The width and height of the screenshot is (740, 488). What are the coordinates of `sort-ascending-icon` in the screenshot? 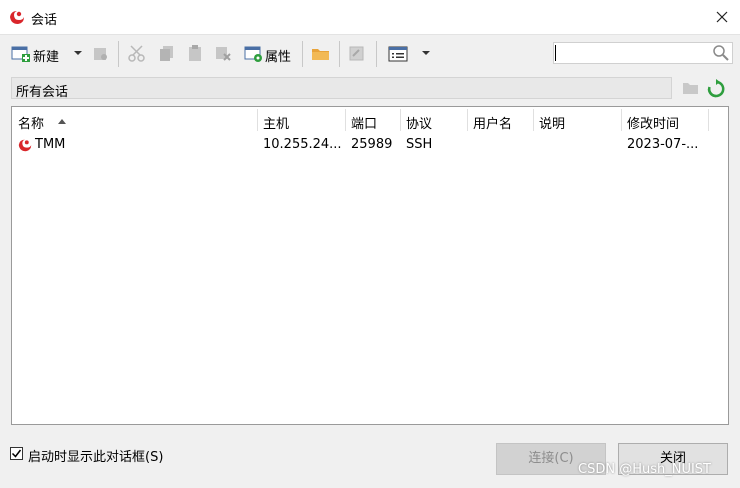 It's located at (62, 121).